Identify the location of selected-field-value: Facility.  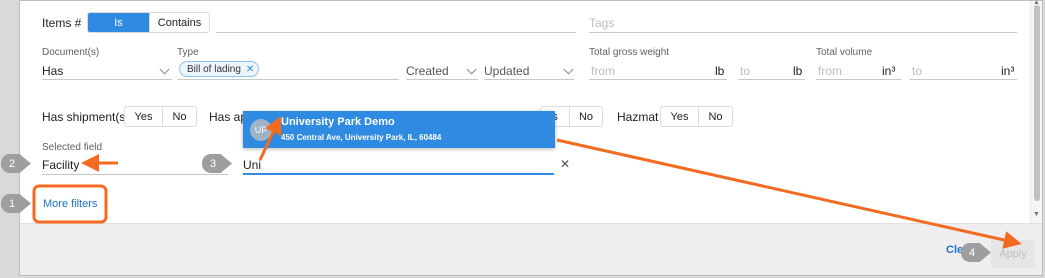
(61, 165).